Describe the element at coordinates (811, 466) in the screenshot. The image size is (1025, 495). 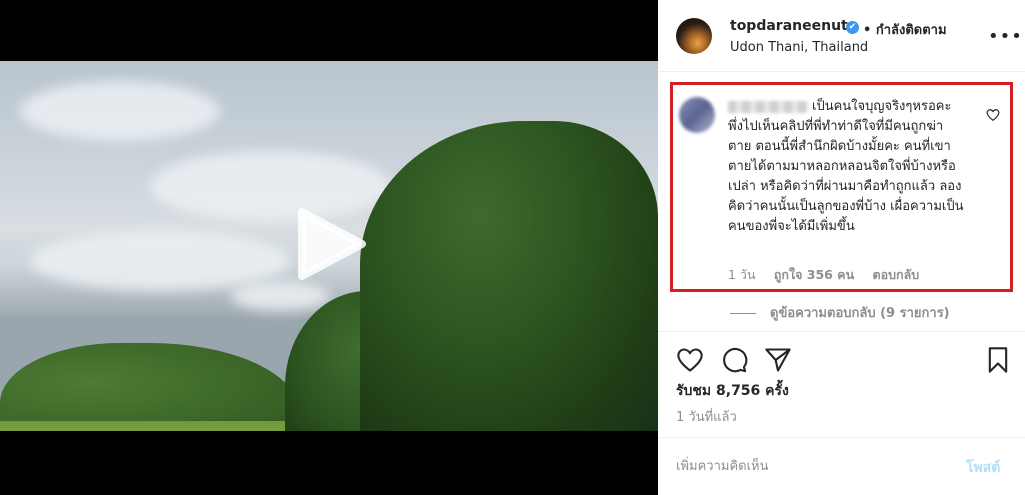
I see `add-comment-input` at that location.